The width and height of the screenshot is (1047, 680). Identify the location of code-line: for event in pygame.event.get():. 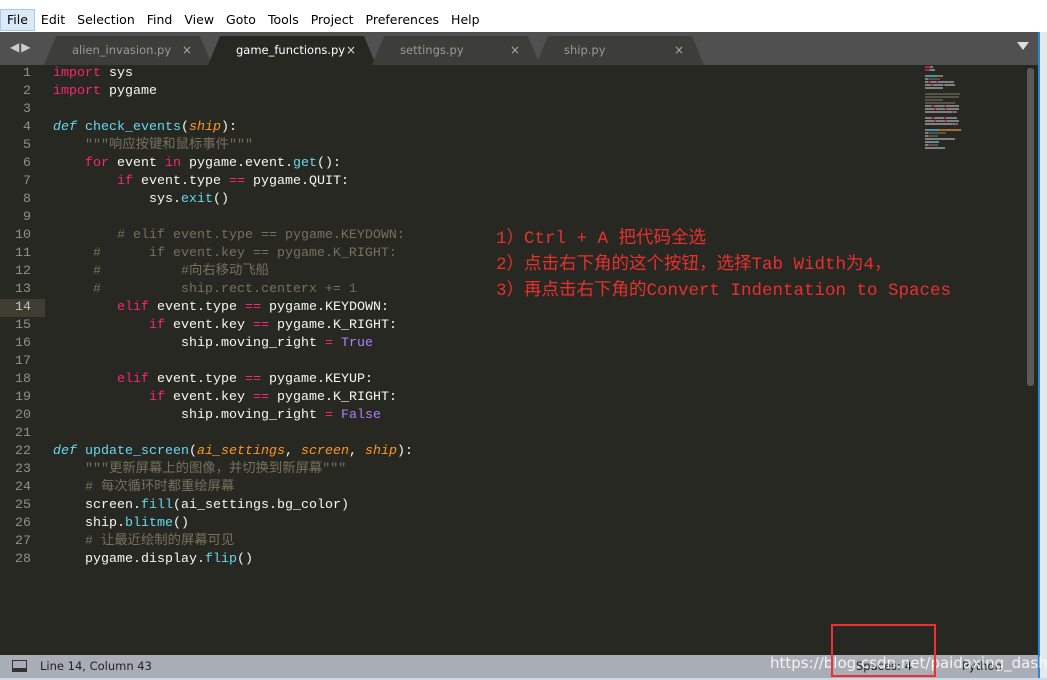
(233, 164).